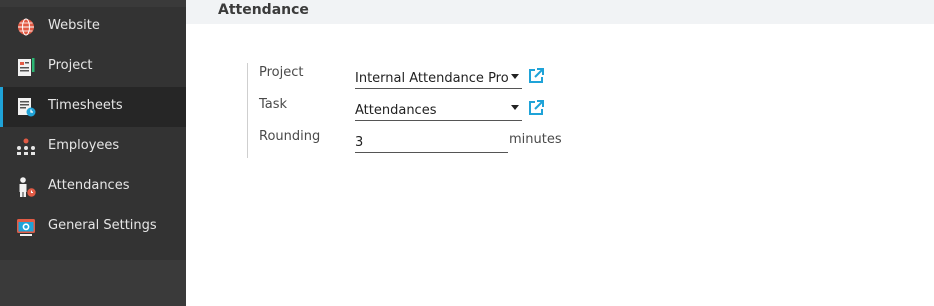 This screenshot has width=934, height=306. Describe the element at coordinates (85, 105) in the screenshot. I see `sidebar-item-label: Timesheets` at that location.